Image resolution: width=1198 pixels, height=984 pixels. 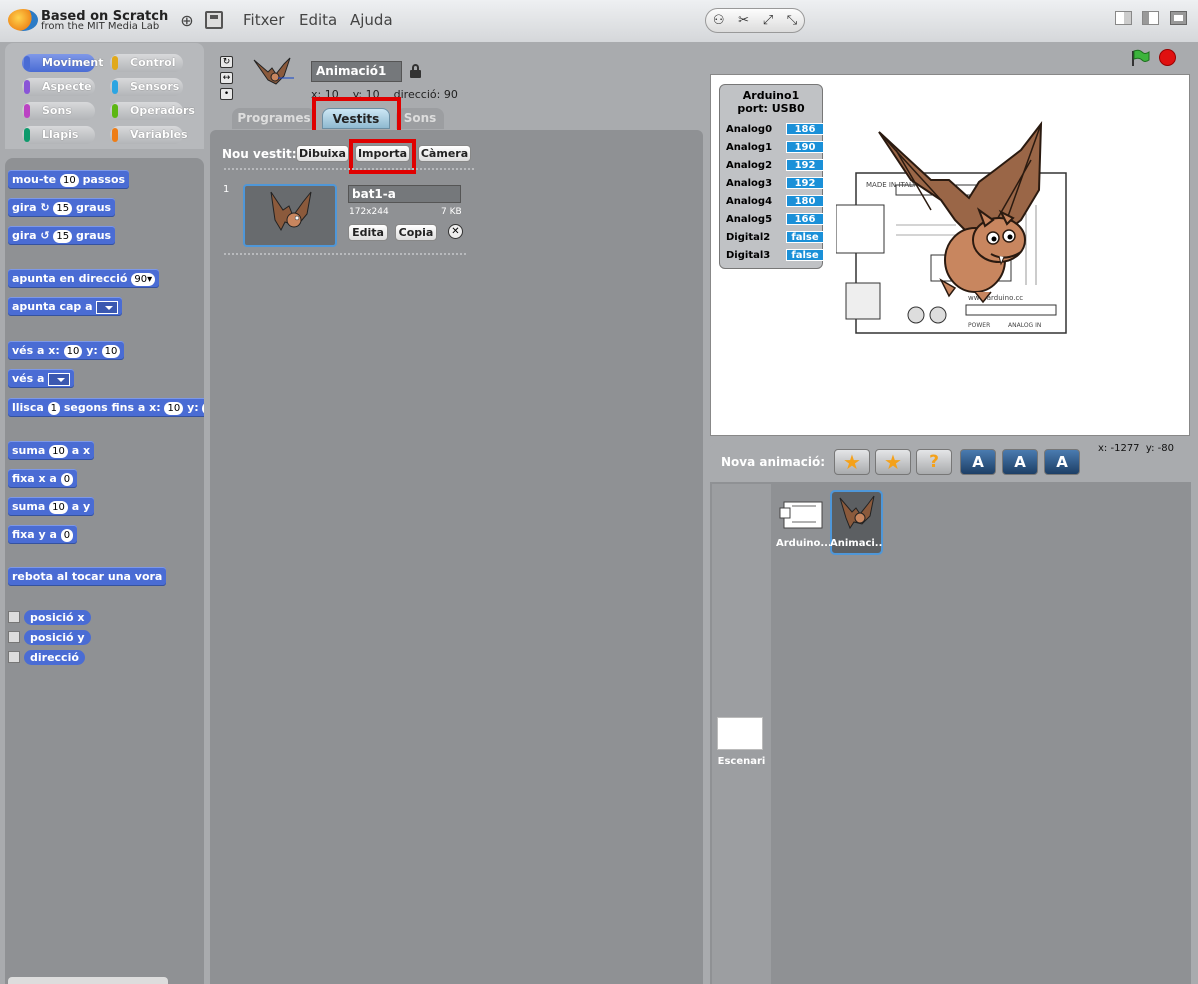 I want to click on block-goto-xy: vés a x: 10 y: 10, so click(x=66, y=350).